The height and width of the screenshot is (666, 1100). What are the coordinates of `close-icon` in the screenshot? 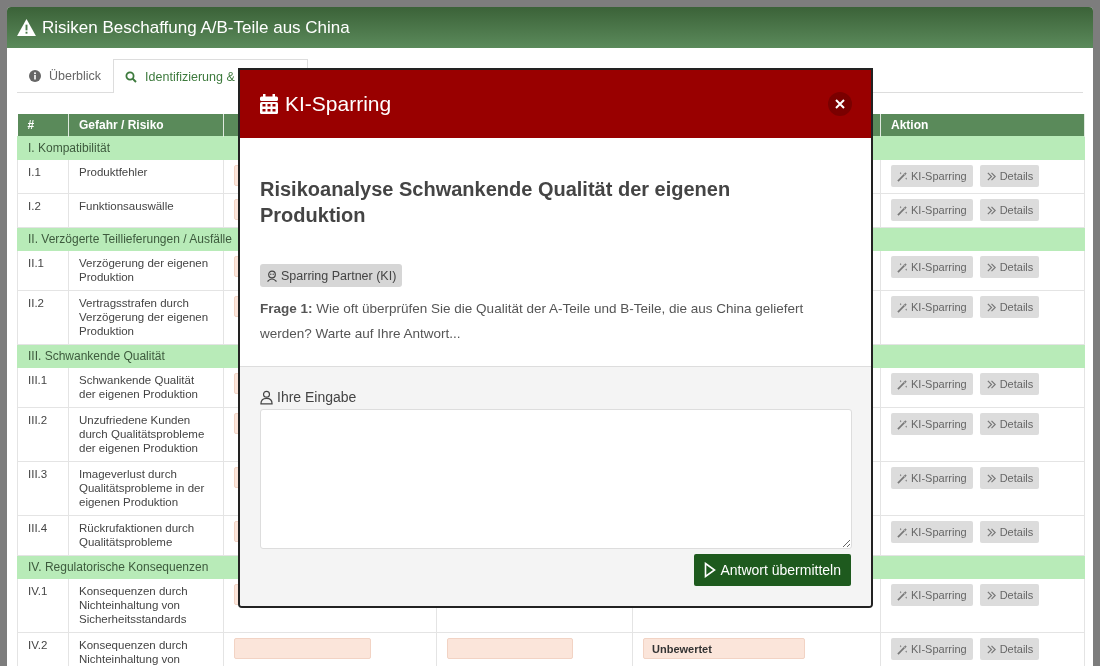 It's located at (840, 104).